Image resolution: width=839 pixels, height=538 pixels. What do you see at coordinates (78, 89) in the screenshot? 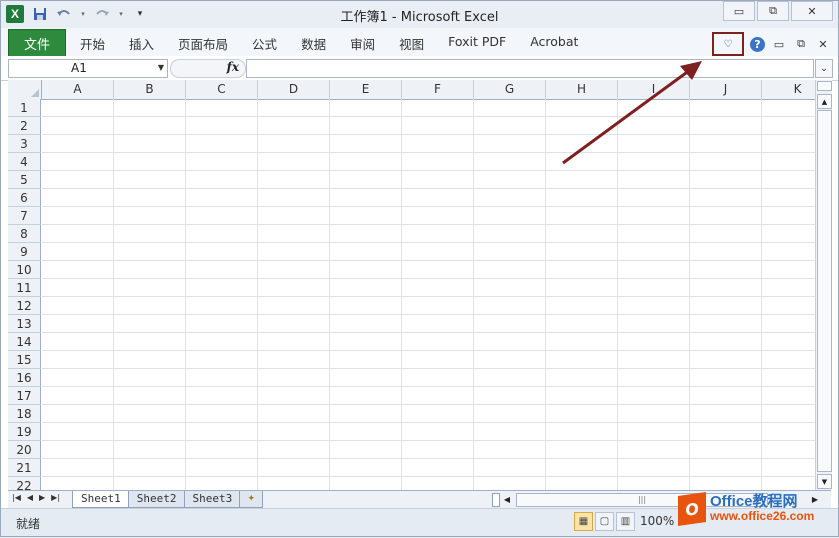
I see `column-header-a: A` at bounding box center [78, 89].